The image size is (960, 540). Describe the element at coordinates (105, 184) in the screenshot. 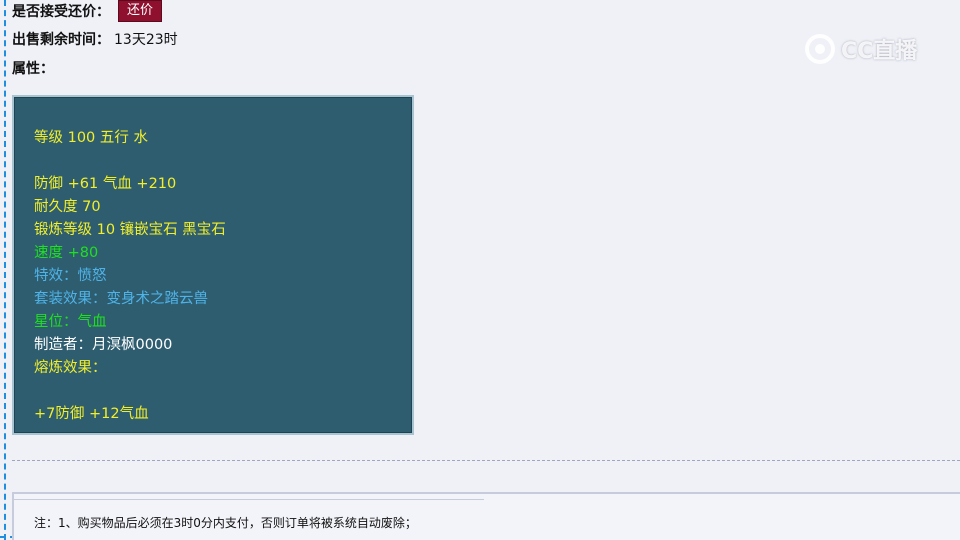

I see `attr-defense-hp: 防御 +61 气血 +210` at that location.